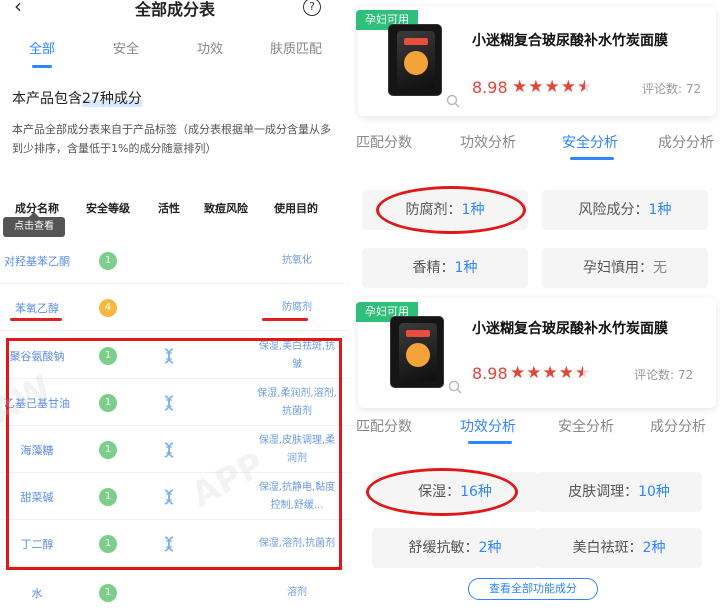  What do you see at coordinates (42, 47) in the screenshot?
I see `tab-all: 全部` at bounding box center [42, 47].